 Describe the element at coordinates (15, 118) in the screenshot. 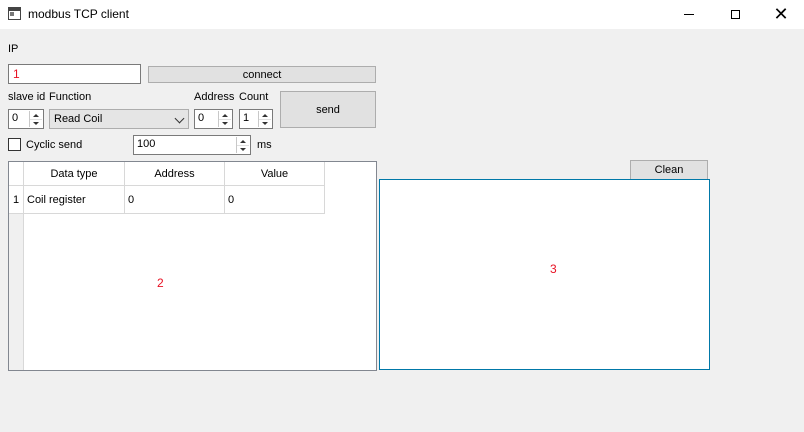

I see `slave-id-value: 0` at that location.